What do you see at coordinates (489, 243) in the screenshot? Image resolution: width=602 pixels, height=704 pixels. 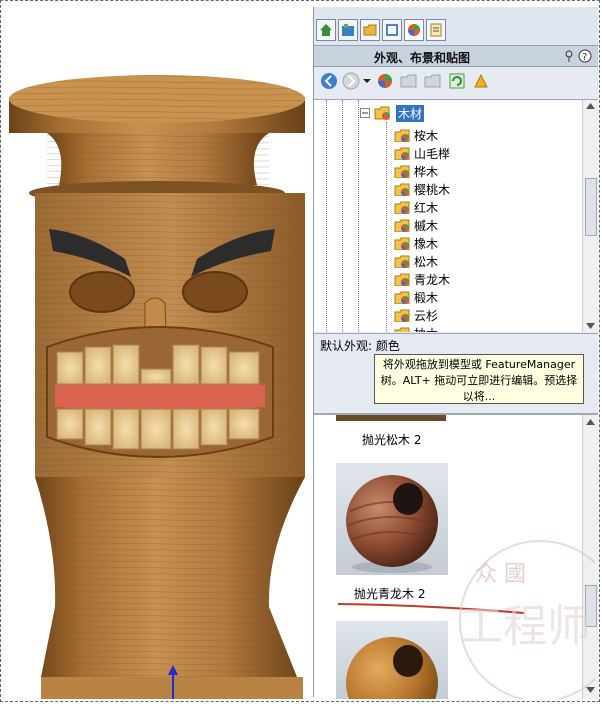 I see `tree-item-wood: 橡木` at bounding box center [489, 243].